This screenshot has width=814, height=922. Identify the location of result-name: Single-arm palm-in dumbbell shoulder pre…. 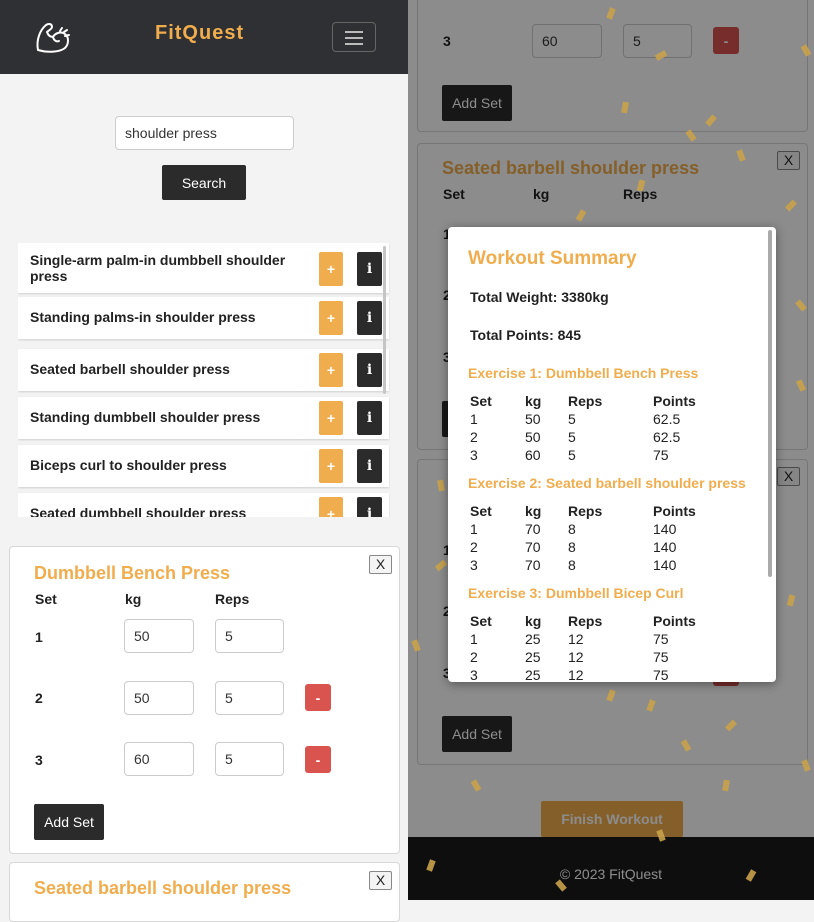
(158, 268).